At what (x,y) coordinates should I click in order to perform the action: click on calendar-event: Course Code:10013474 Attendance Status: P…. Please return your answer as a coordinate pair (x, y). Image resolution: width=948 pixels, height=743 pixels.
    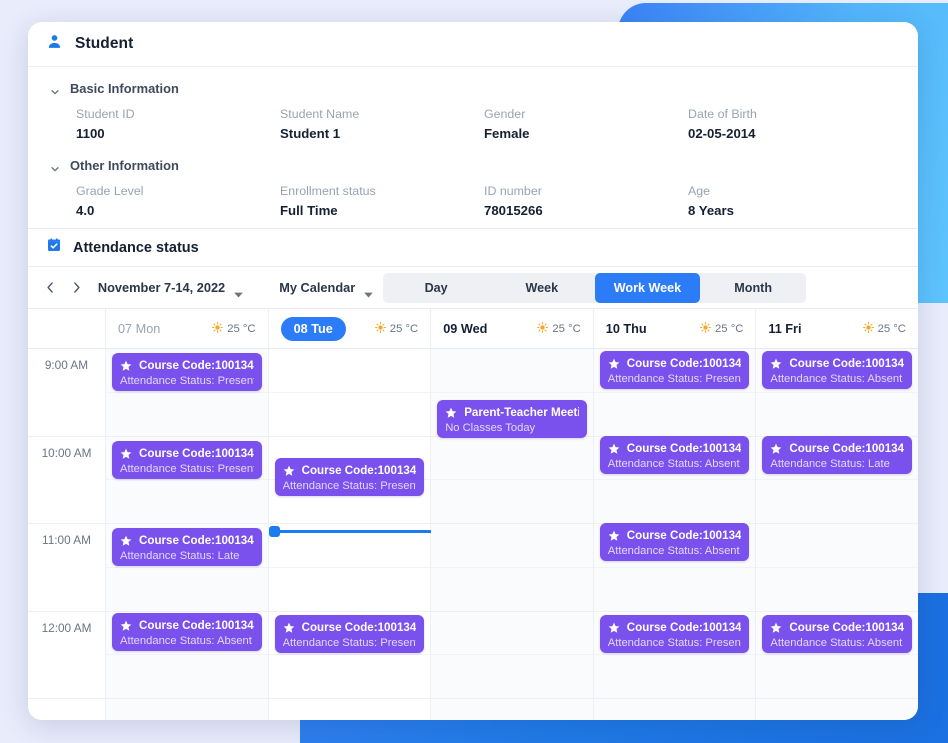
    Looking at the image, I should click on (349, 477).